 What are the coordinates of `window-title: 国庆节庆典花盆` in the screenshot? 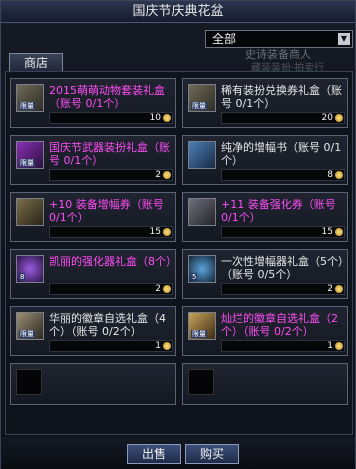 It's located at (178, 12).